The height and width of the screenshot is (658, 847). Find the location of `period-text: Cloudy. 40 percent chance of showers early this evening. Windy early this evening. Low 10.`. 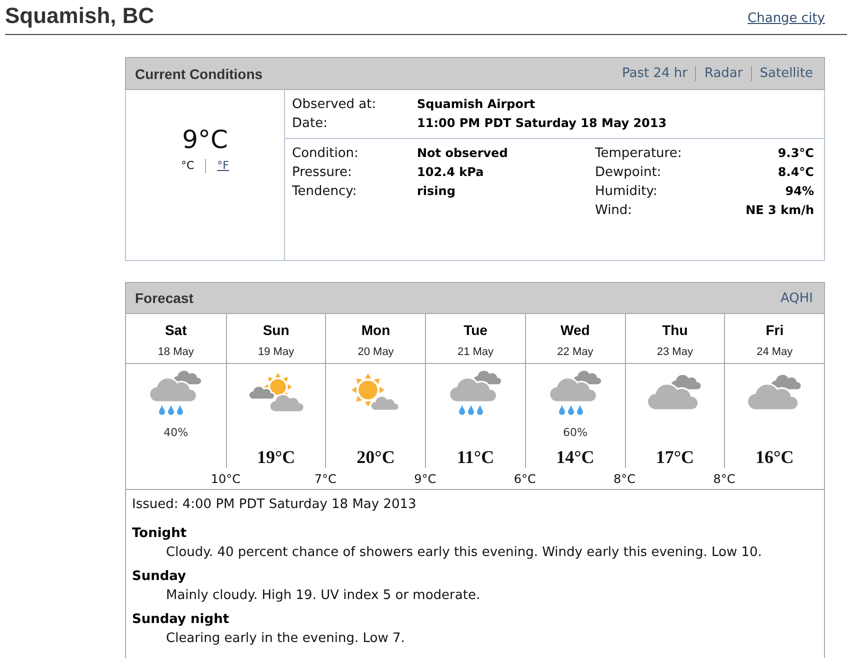

period-text: Cloudy. 40 percent chance of showers early this evening. Windy early this evening. Low 10. is located at coordinates (464, 553).